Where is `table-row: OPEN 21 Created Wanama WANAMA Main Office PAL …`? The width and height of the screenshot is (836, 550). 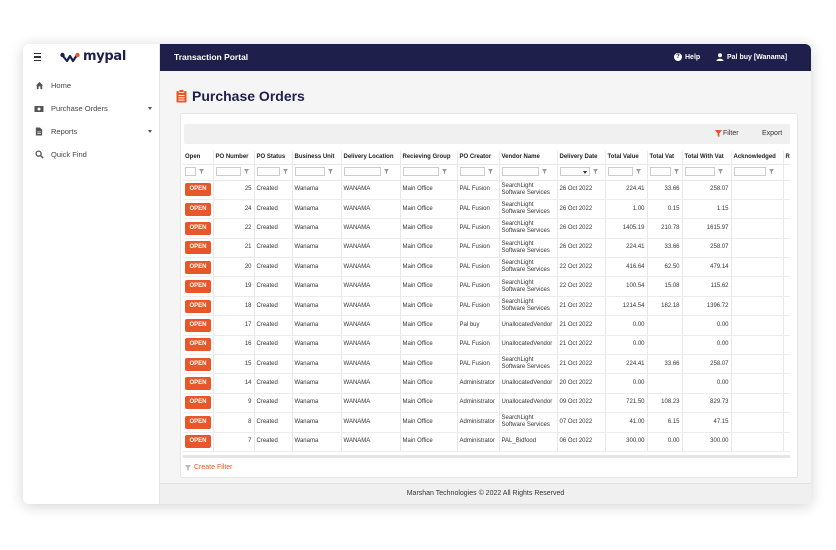
table-row: OPEN 21 Created Wanama WANAMA Main Office PAL … is located at coordinates (486, 248).